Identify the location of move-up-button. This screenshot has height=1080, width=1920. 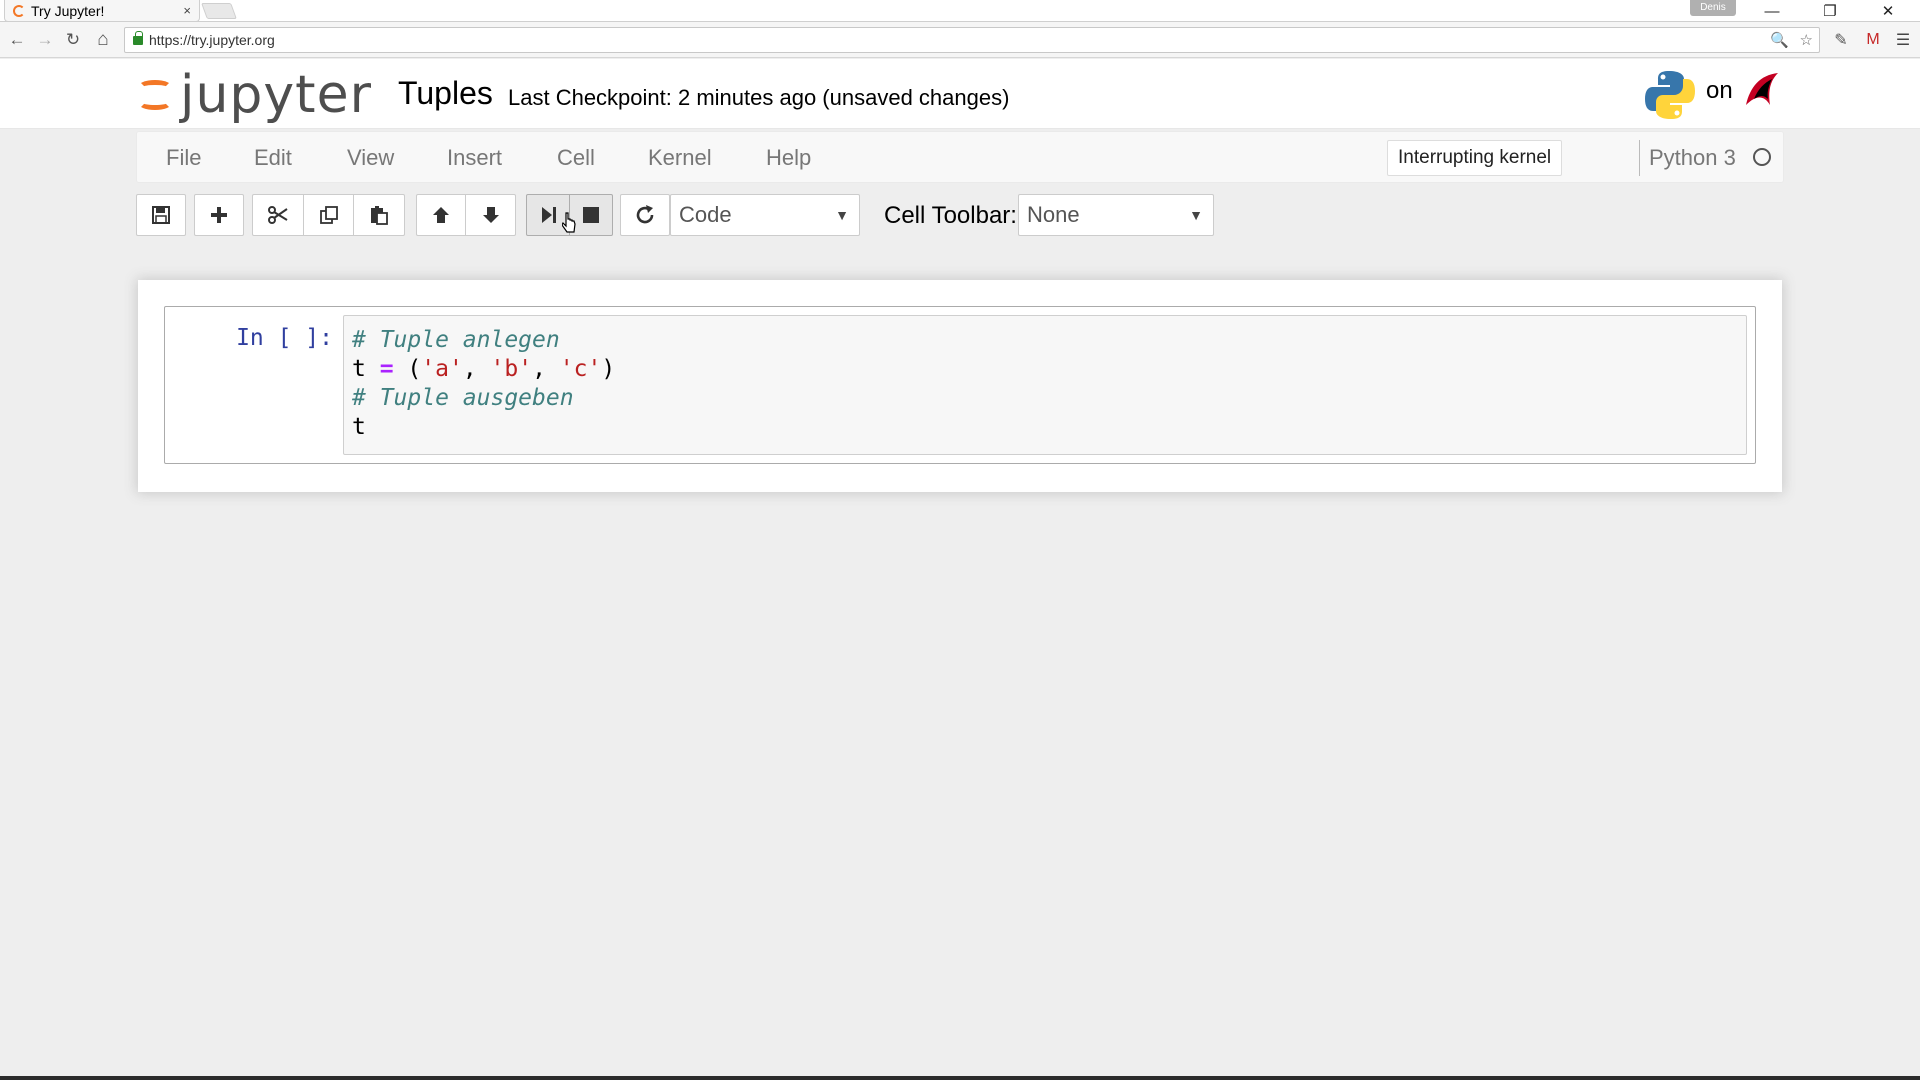
(441, 215).